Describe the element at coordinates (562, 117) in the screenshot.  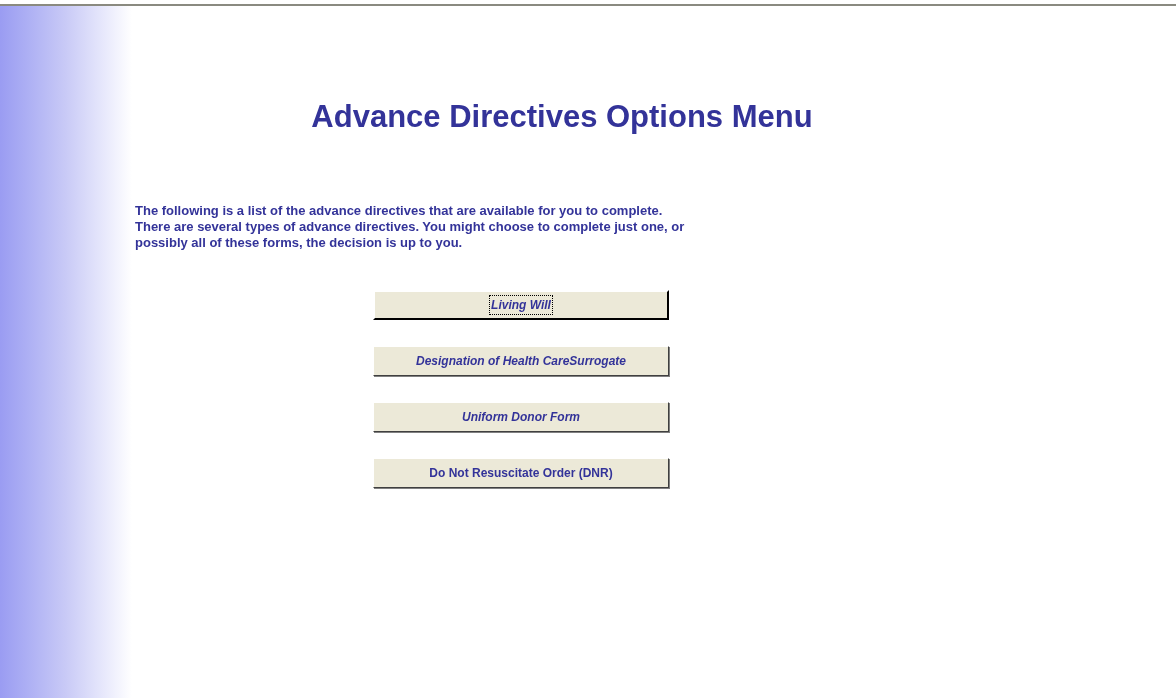
I see `page-title: Advance Directives Options Menu` at that location.